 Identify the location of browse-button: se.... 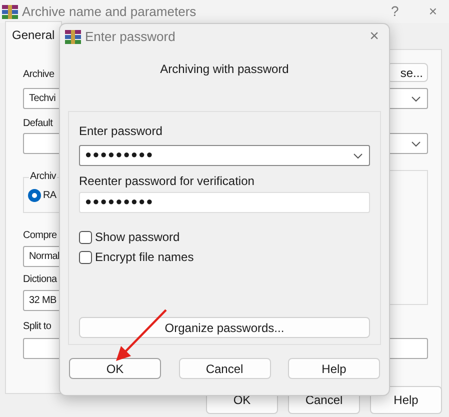
(407, 72).